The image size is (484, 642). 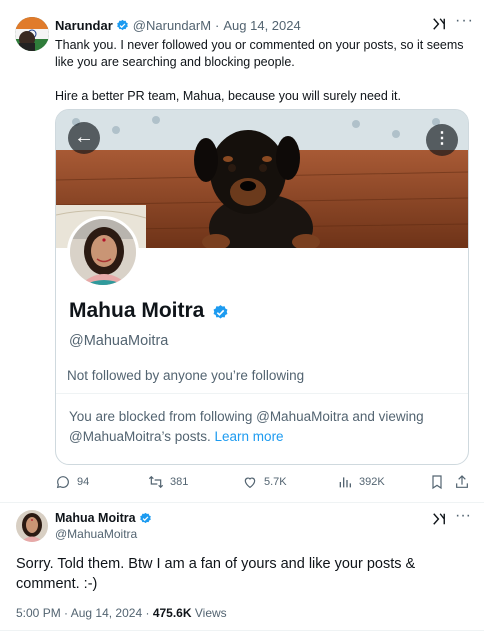 I want to click on share-button, so click(x=465, y=482).